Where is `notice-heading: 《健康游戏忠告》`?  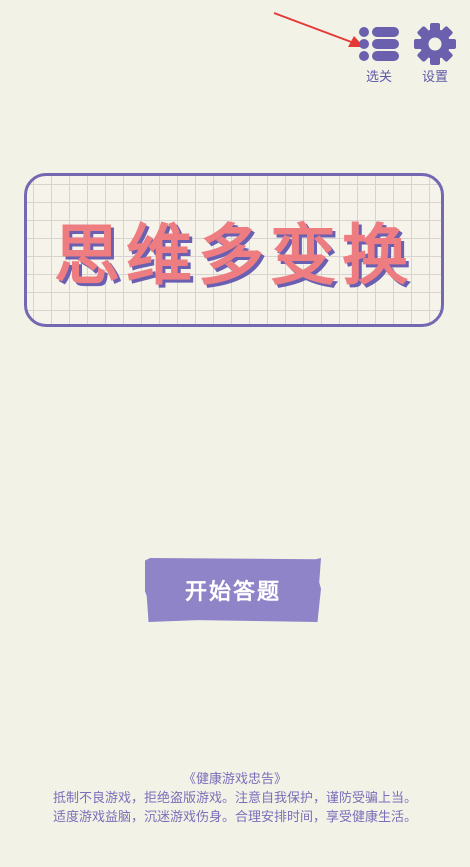 notice-heading: 《健康游戏忠告》 is located at coordinates (234, 779).